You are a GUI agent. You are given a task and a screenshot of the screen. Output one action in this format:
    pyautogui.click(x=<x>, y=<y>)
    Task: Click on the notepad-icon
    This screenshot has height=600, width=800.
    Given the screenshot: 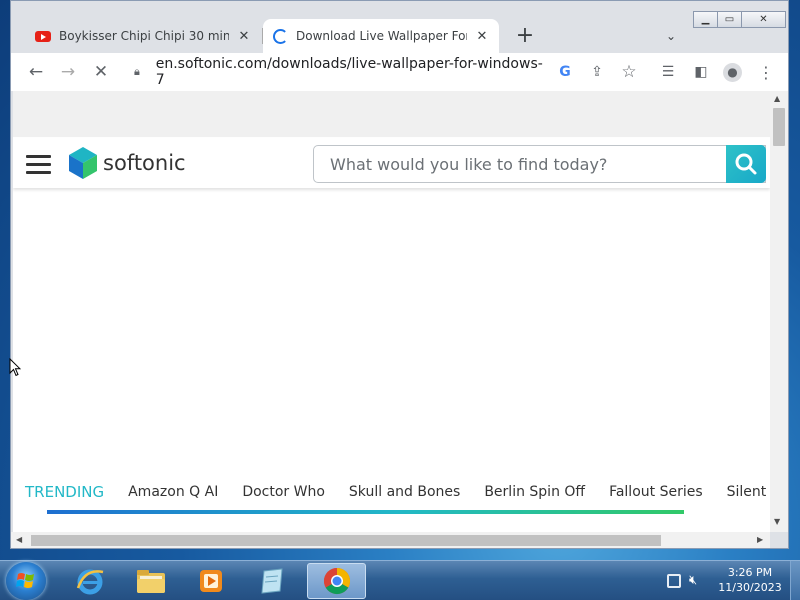 What is the action you would take?
    pyautogui.click(x=272, y=581)
    